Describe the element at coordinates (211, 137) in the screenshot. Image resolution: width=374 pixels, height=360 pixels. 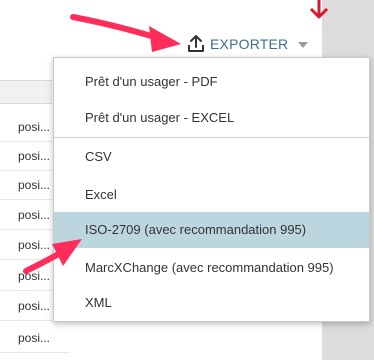
I see `menu-divider` at that location.